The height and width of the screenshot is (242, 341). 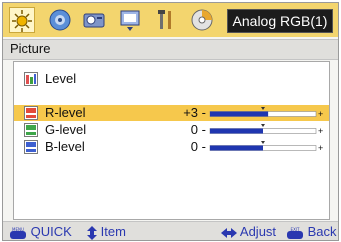 What do you see at coordinates (280, 21) in the screenshot?
I see `input-source-label: Analog RGB(1)` at bounding box center [280, 21].